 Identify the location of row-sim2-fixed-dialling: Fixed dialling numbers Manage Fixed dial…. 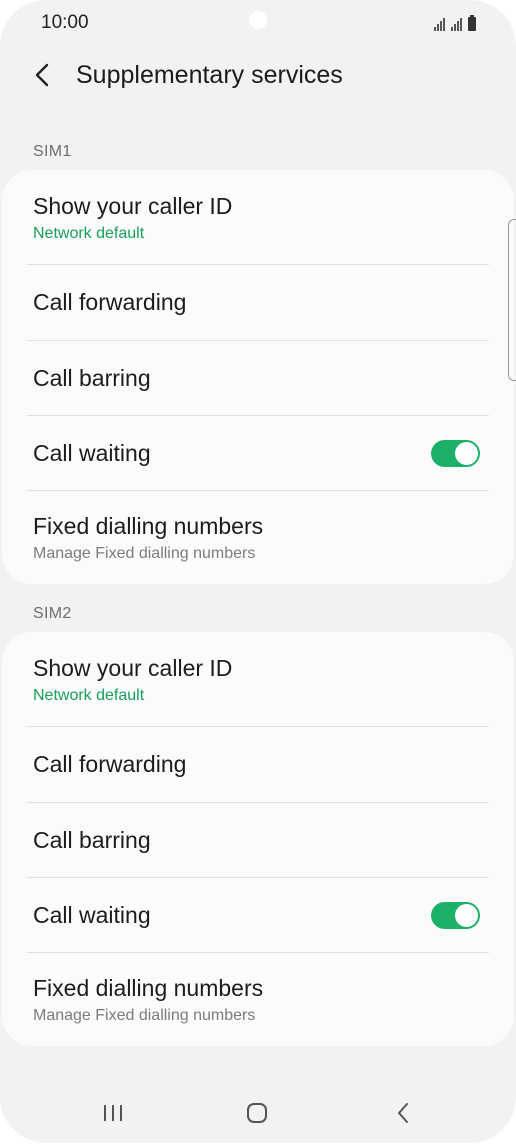
(258, 999).